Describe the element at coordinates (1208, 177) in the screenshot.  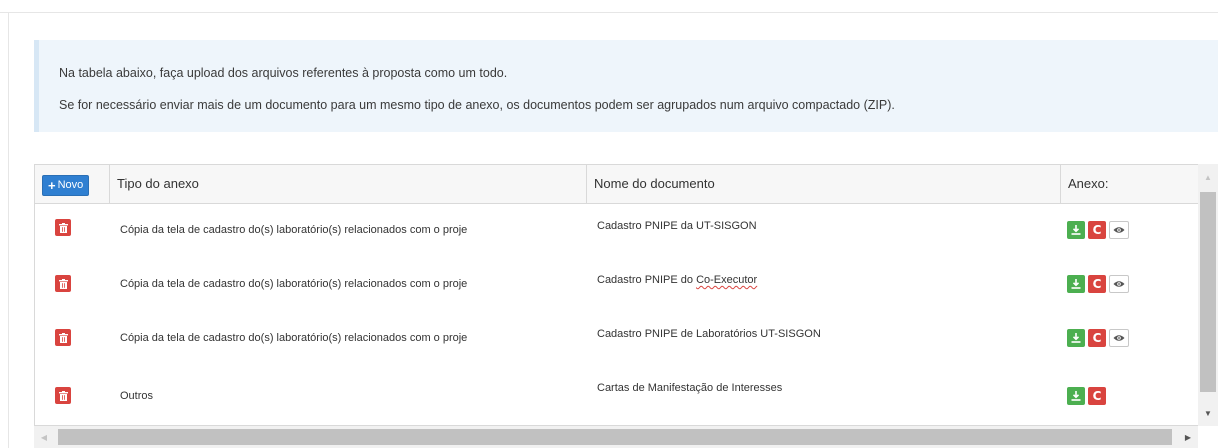
I see `scroll-up-arrow-icon: ▲` at that location.